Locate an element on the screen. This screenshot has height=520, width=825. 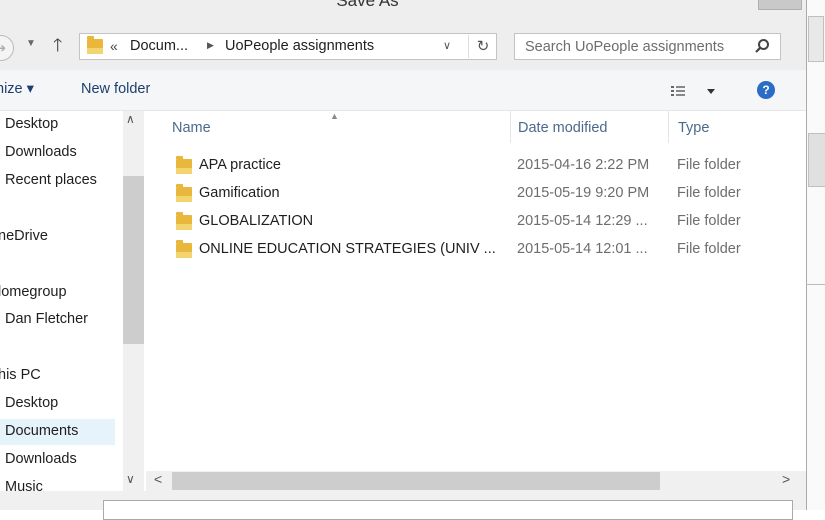
nav-item-downloads: Downloads is located at coordinates (41, 459).